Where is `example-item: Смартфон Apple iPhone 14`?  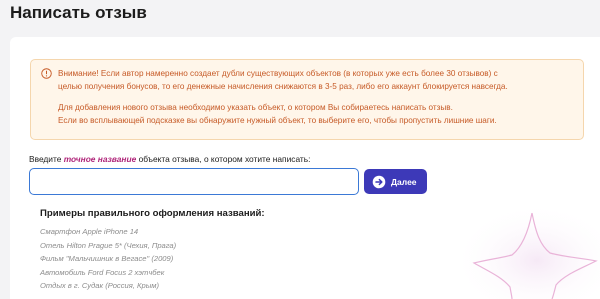 example-item: Смартфон Apple iPhone 14 is located at coordinates (89, 231).